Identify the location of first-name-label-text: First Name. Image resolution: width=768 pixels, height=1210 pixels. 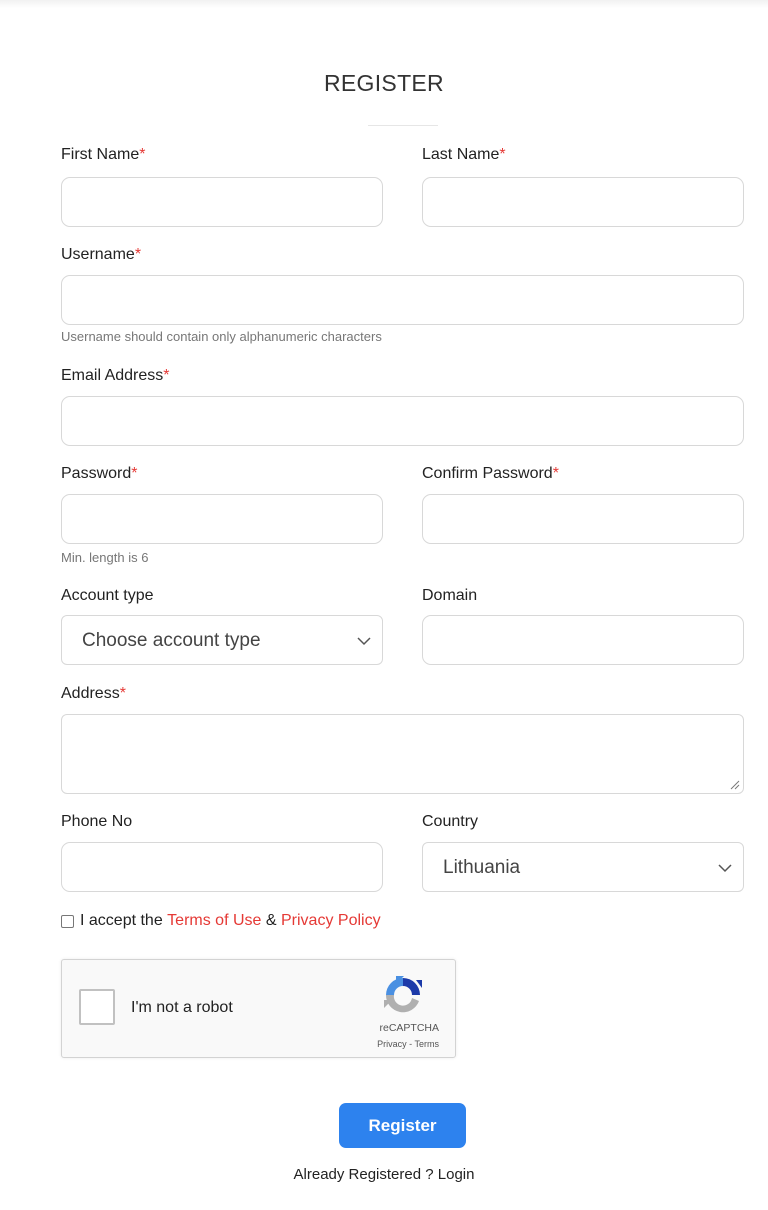
(100, 154).